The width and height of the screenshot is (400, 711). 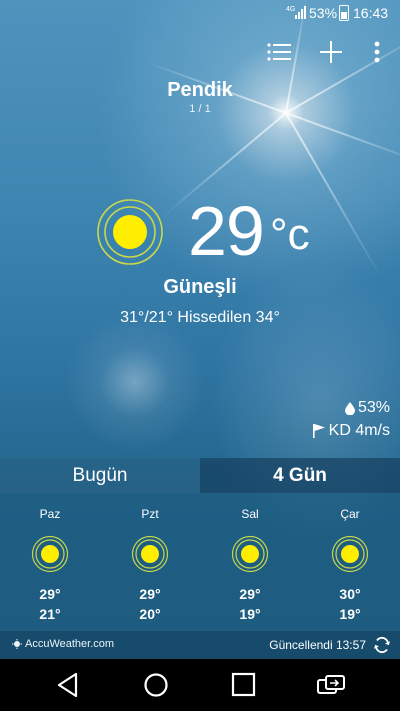 What do you see at coordinates (200, 645) in the screenshot?
I see `footer: AccuWeather.com Güncellendi 13:57` at bounding box center [200, 645].